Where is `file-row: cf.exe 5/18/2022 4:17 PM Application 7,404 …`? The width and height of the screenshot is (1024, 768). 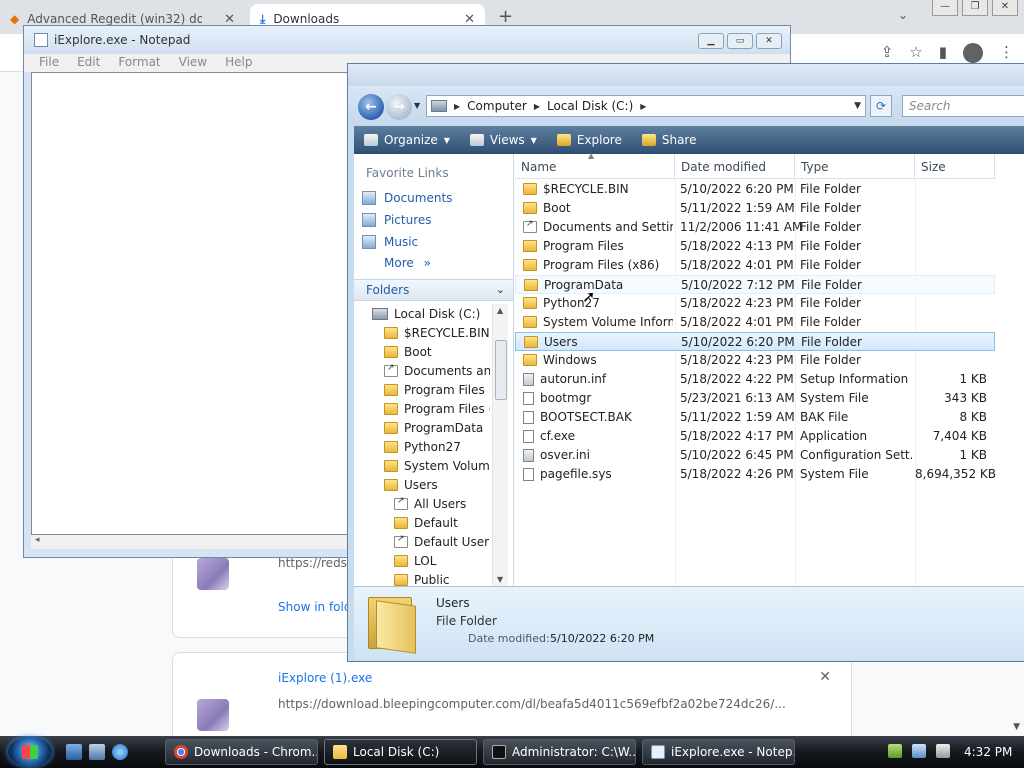
file-row: cf.exe 5/18/2022 4:17 PM Application 7,404 … is located at coordinates (755, 436).